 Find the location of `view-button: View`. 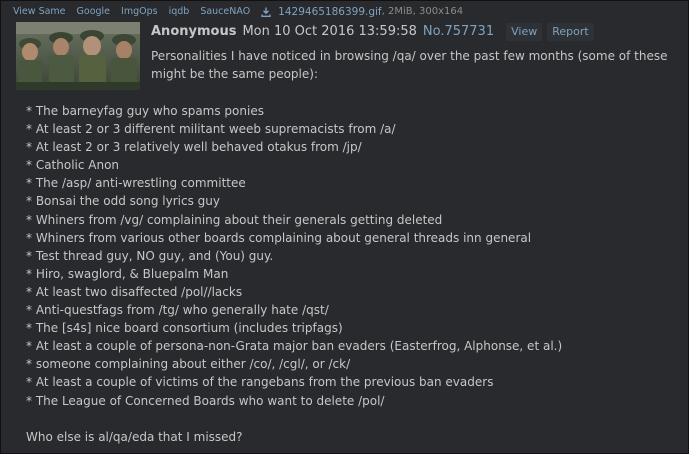

view-button: View is located at coordinates (524, 32).